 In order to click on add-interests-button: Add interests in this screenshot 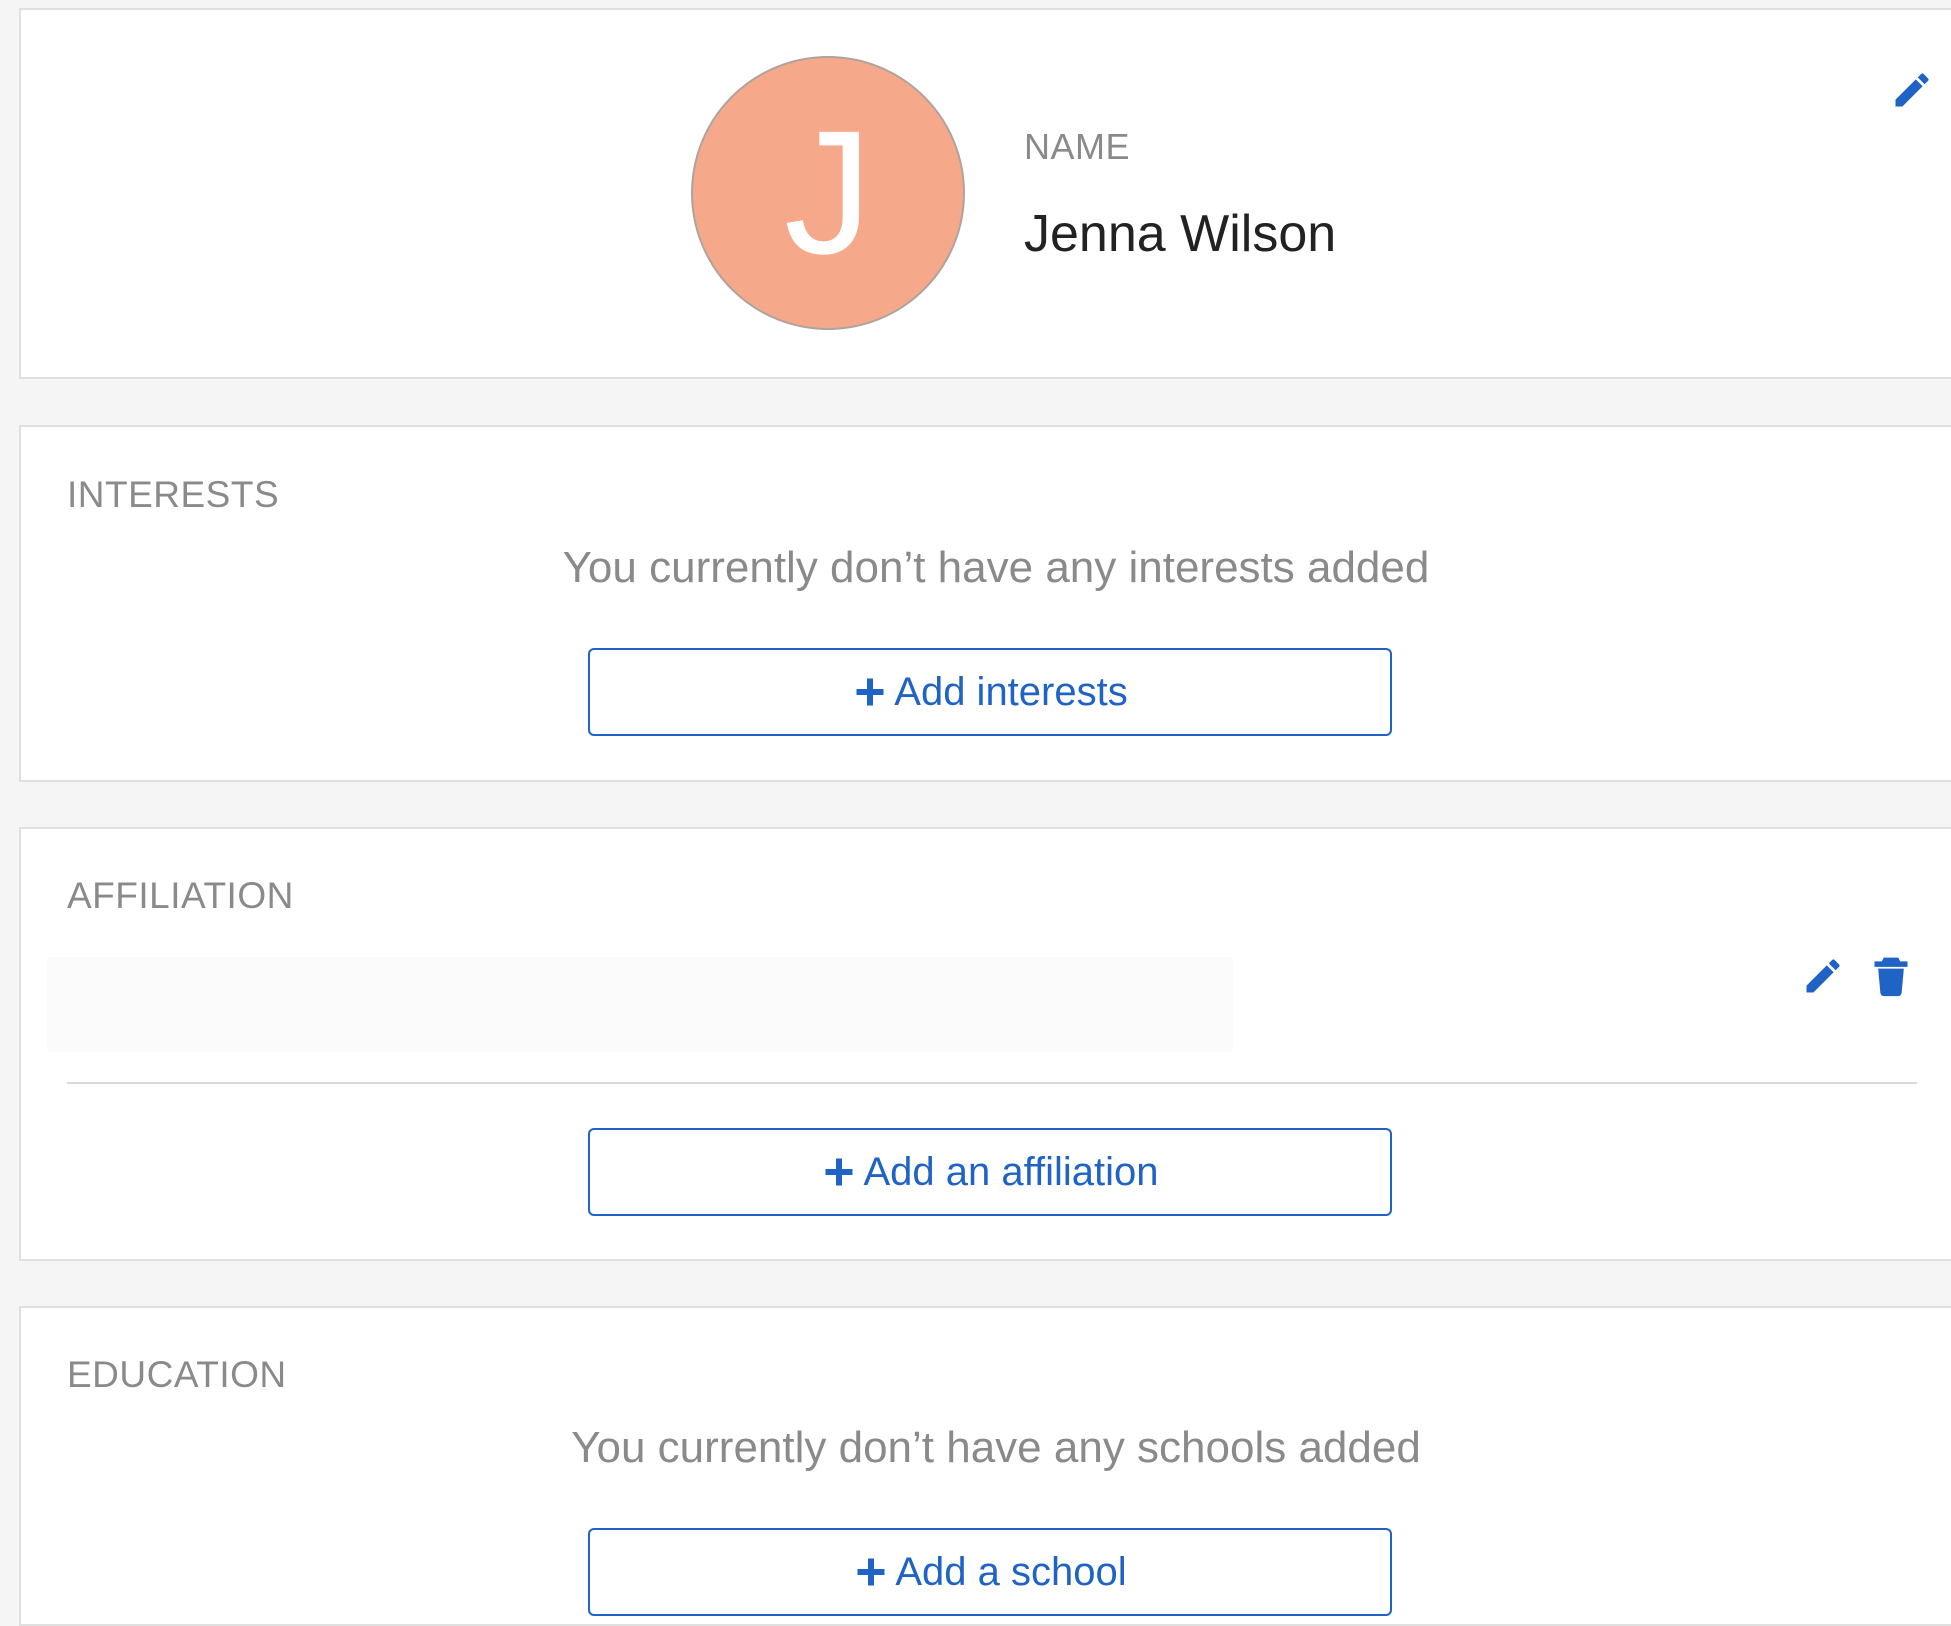, I will do `click(990, 692)`.